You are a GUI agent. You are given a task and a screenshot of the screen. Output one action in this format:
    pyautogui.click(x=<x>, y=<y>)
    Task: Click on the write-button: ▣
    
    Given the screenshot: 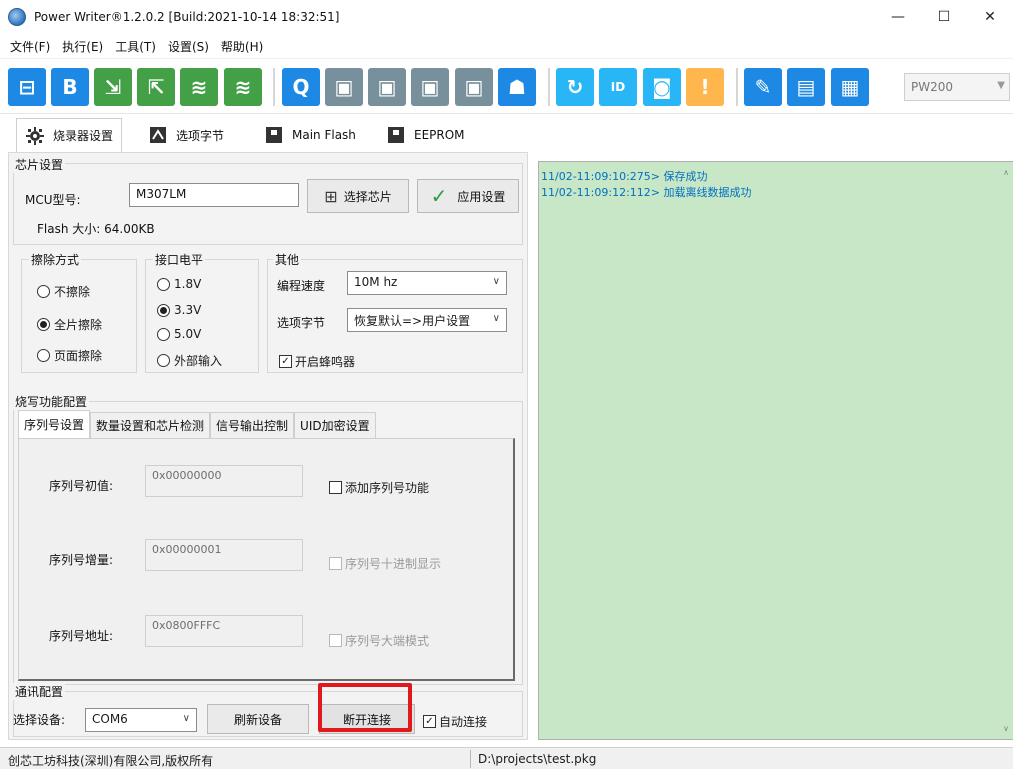 What is the action you would take?
    pyautogui.click(x=430, y=87)
    